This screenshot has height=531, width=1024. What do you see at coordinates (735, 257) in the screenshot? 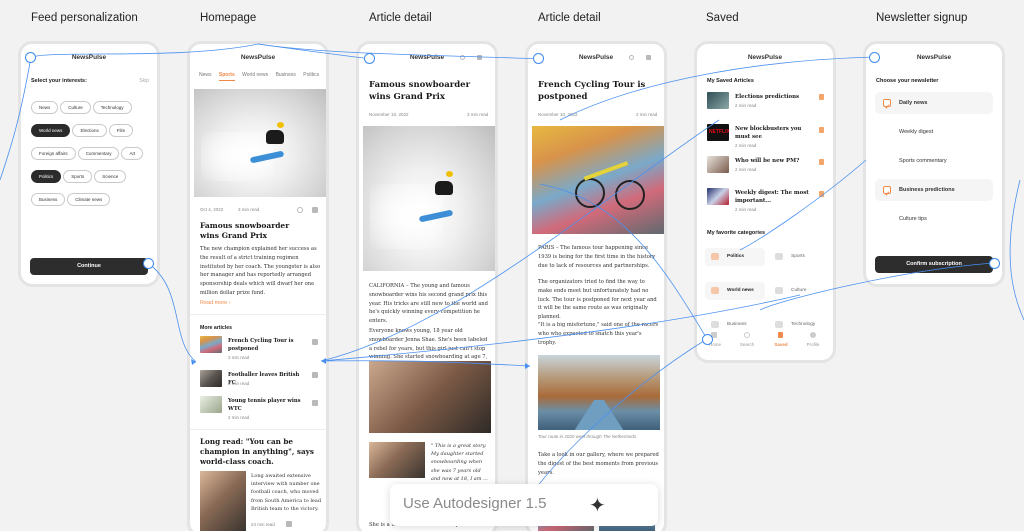
I see `category-politics: Politics` at bounding box center [735, 257].